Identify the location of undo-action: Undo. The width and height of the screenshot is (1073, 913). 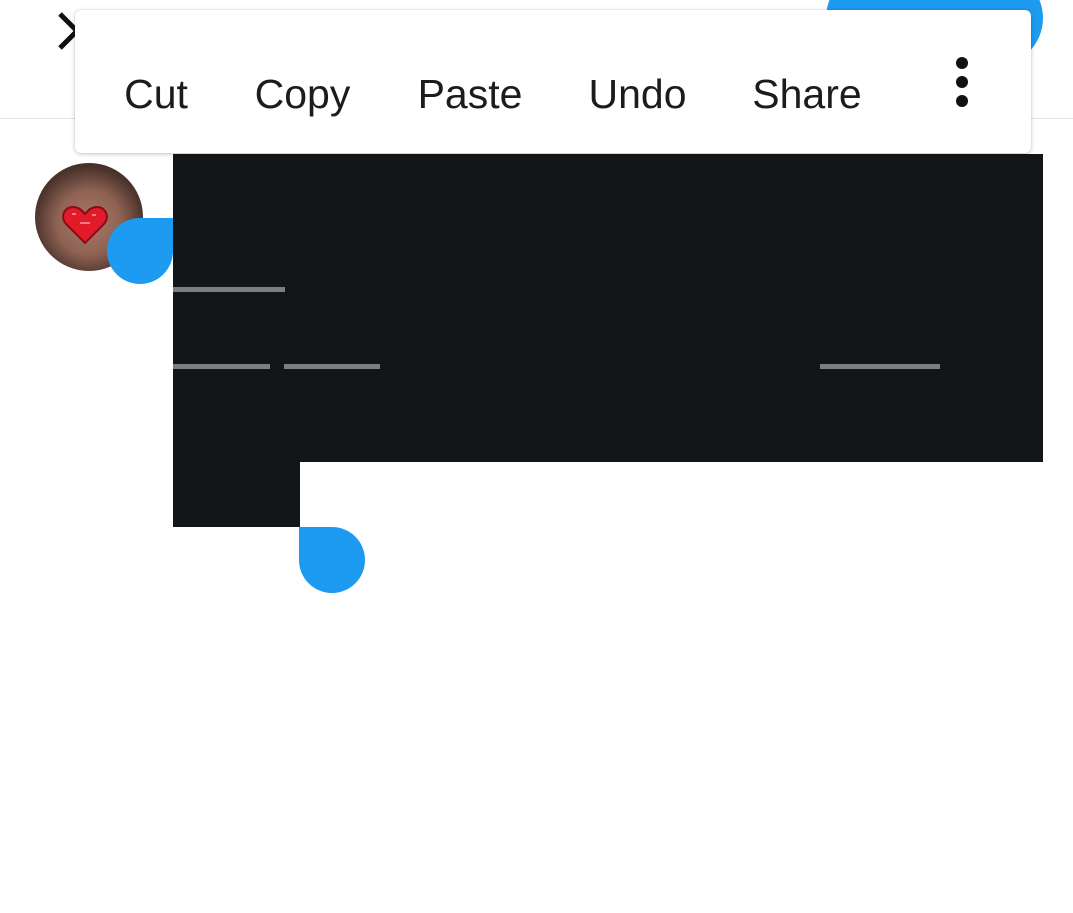
(637, 94).